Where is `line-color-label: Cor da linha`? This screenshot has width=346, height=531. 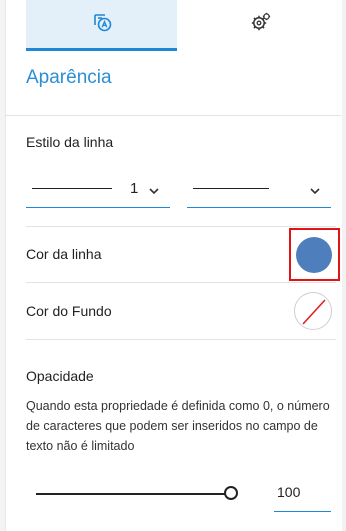 line-color-label: Cor da linha is located at coordinates (64, 254).